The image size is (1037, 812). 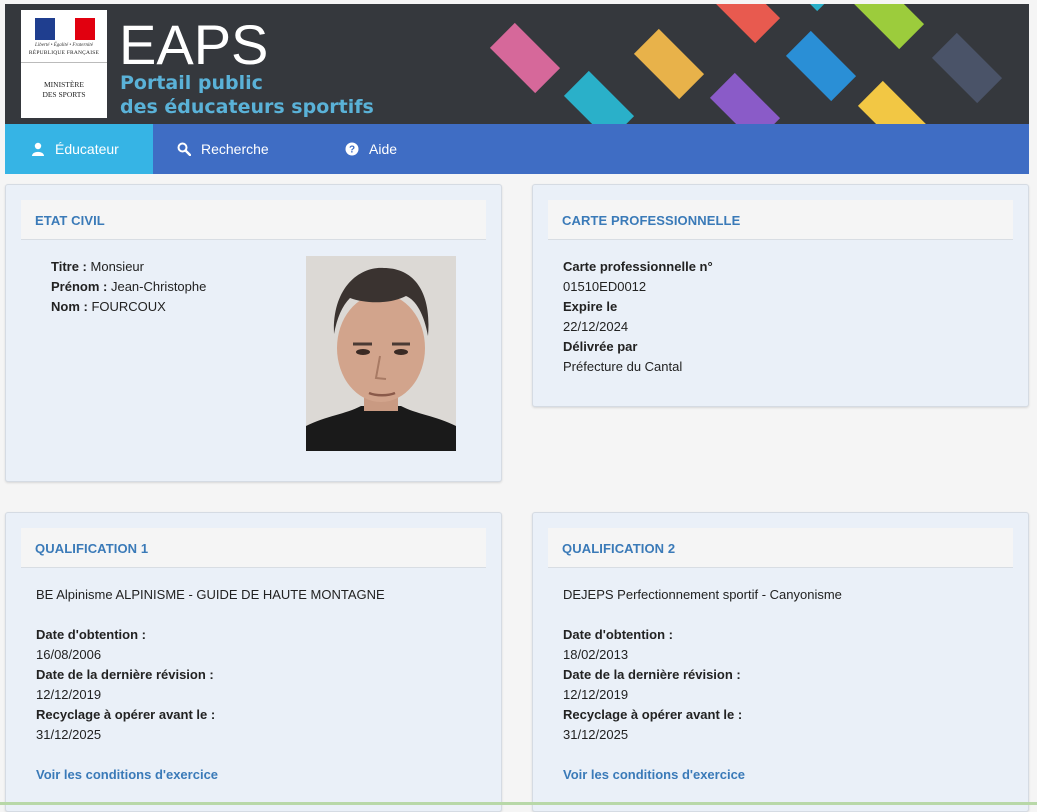 I want to click on q1-recyclage-label-text: Recyclage à opérer avant le :, so click(x=126, y=714).